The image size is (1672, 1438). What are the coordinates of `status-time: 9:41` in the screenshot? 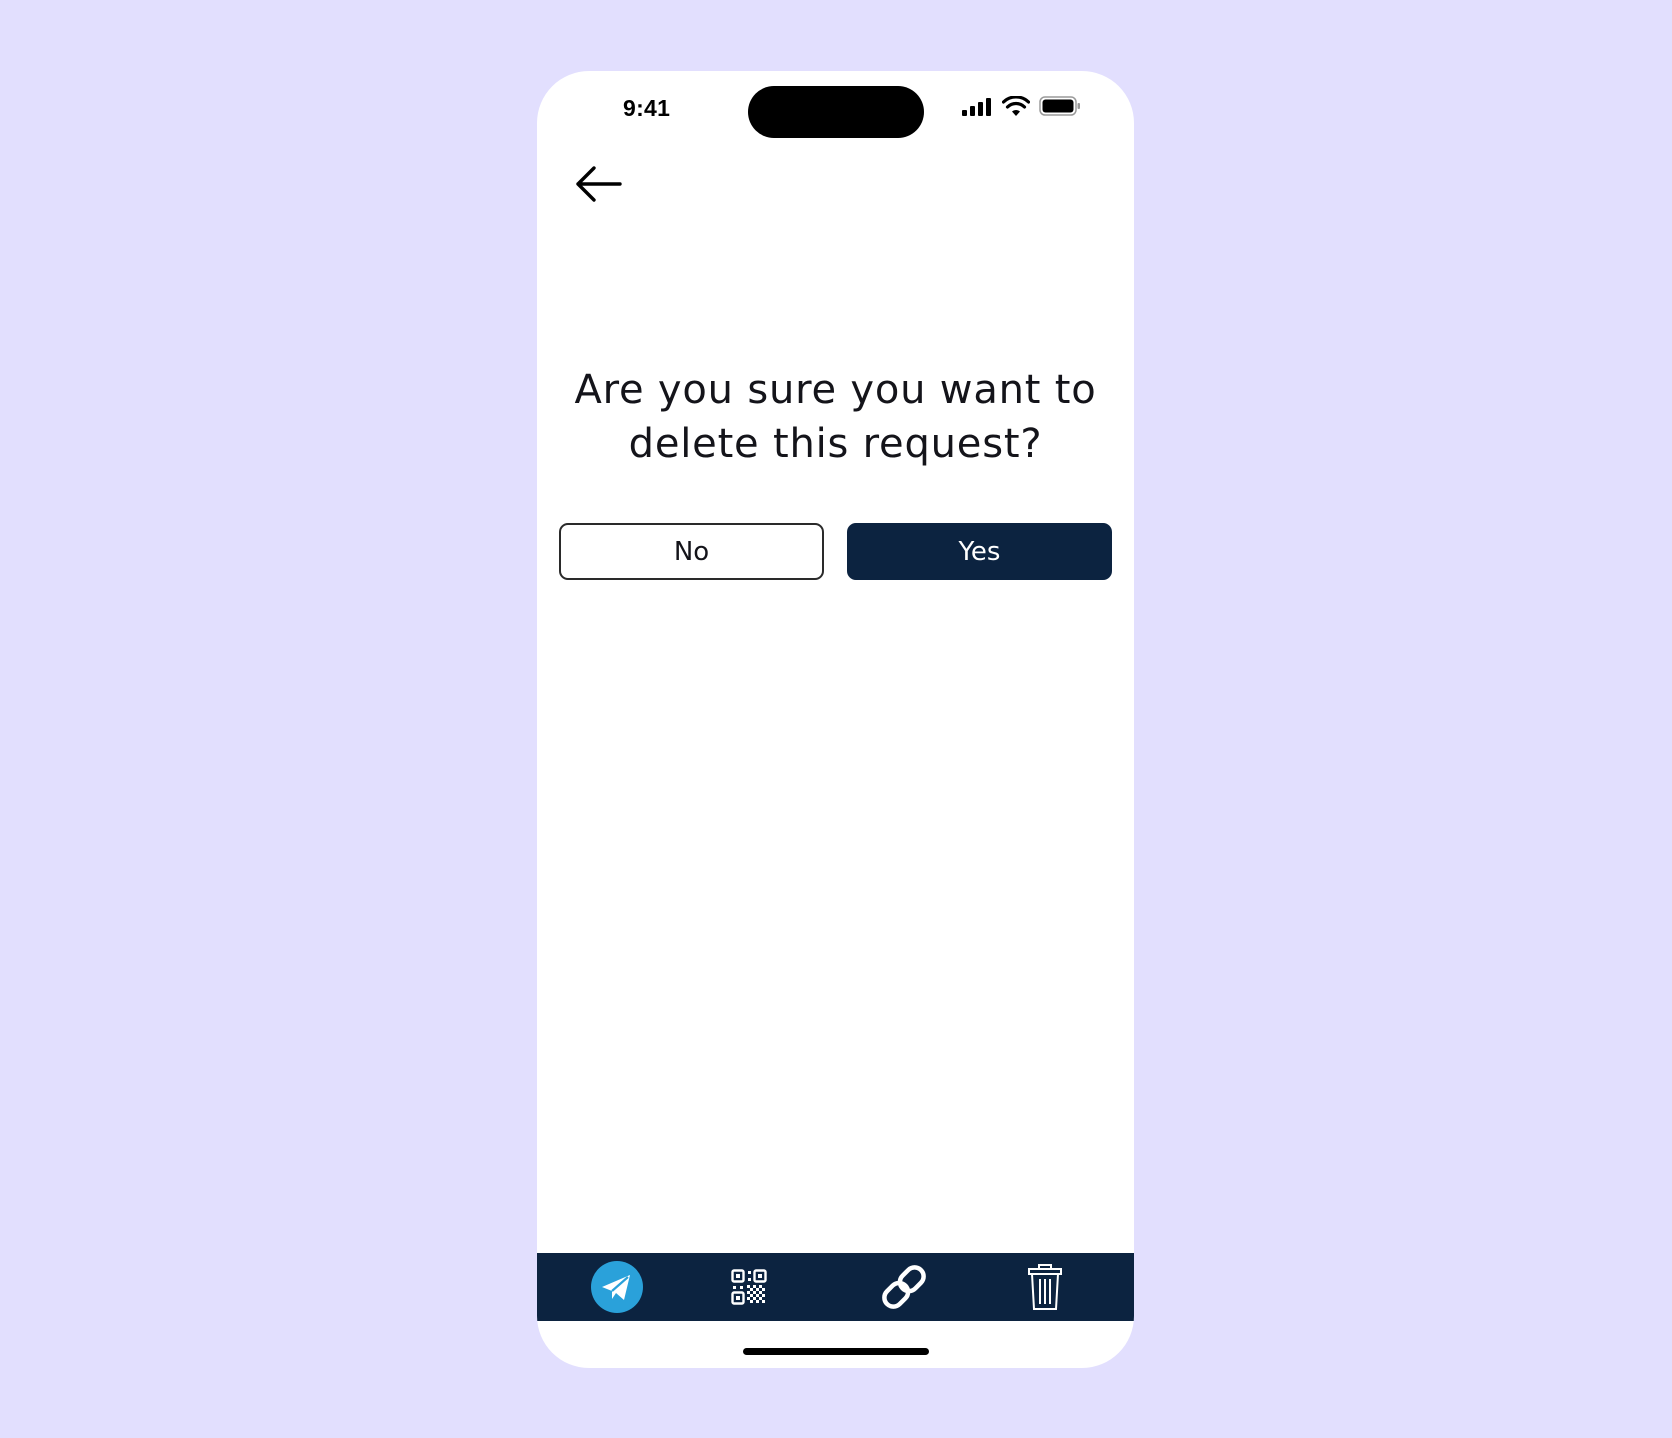 It's located at (647, 108).